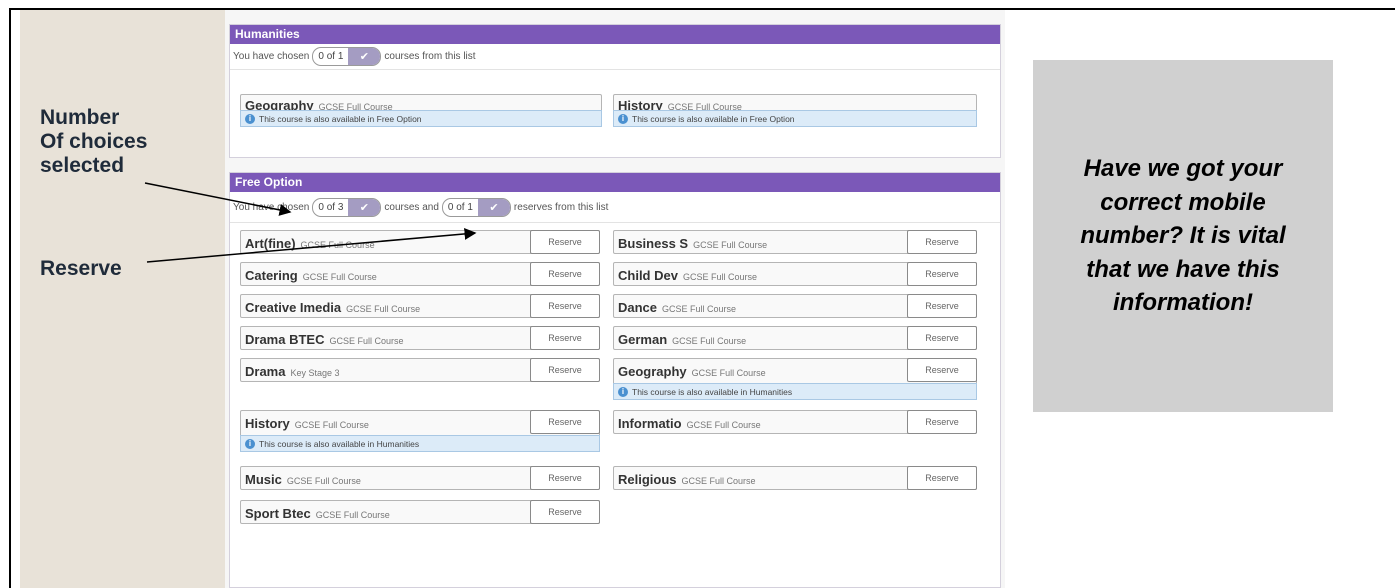 The image size is (1395, 588). What do you see at coordinates (311, 245) in the screenshot?
I see `arrow-to-reserve-count` at bounding box center [311, 245].